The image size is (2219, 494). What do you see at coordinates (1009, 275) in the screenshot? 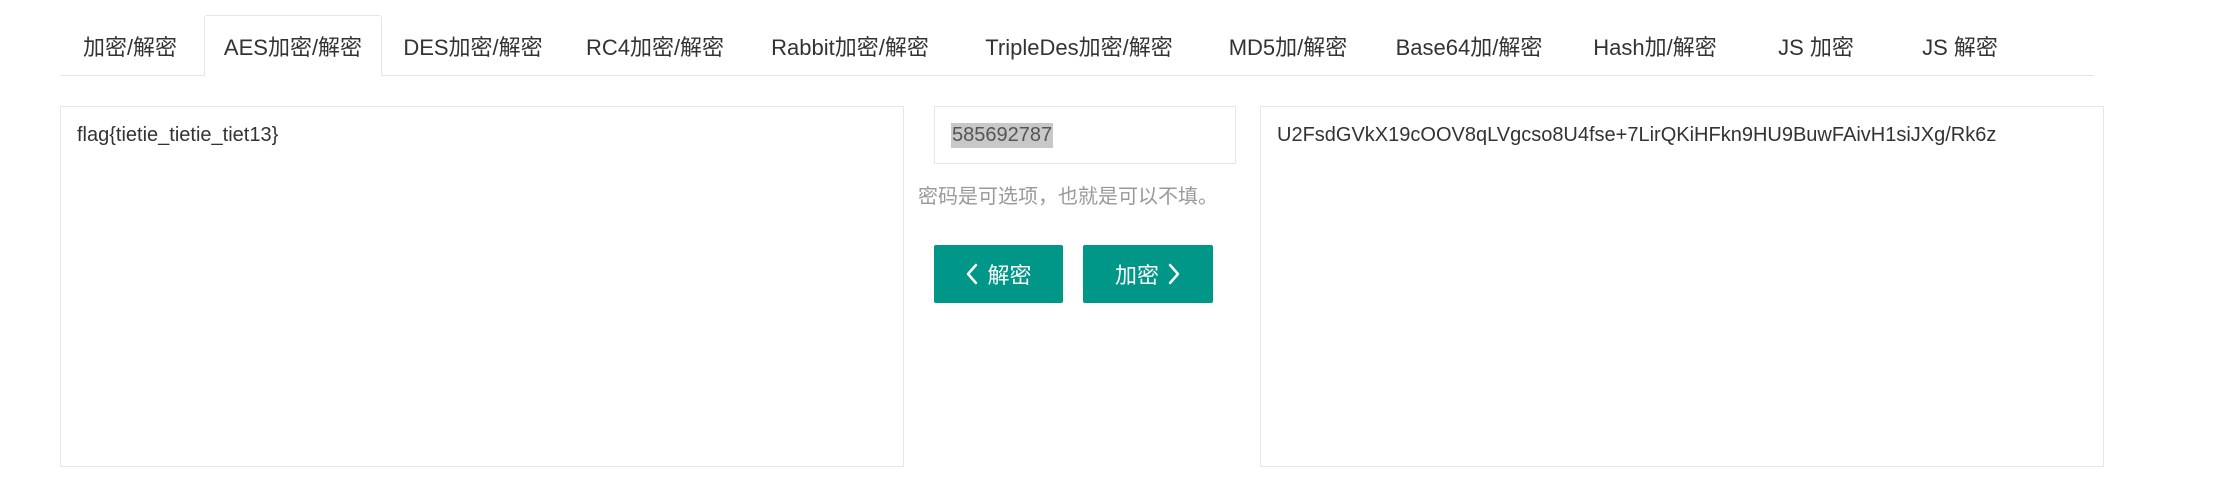
I see `decrypt-button-label: 解密` at bounding box center [1009, 275].